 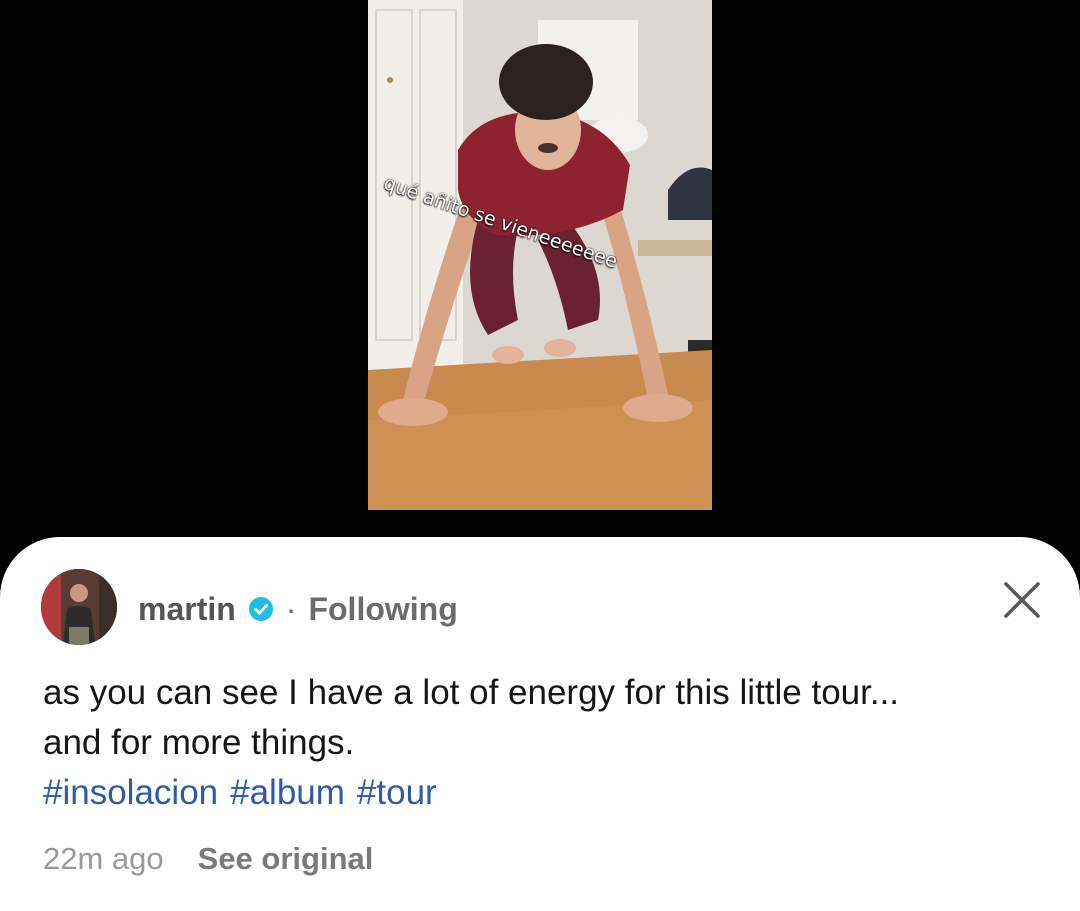 I want to click on timestamp: 22m ago, so click(x=103, y=858).